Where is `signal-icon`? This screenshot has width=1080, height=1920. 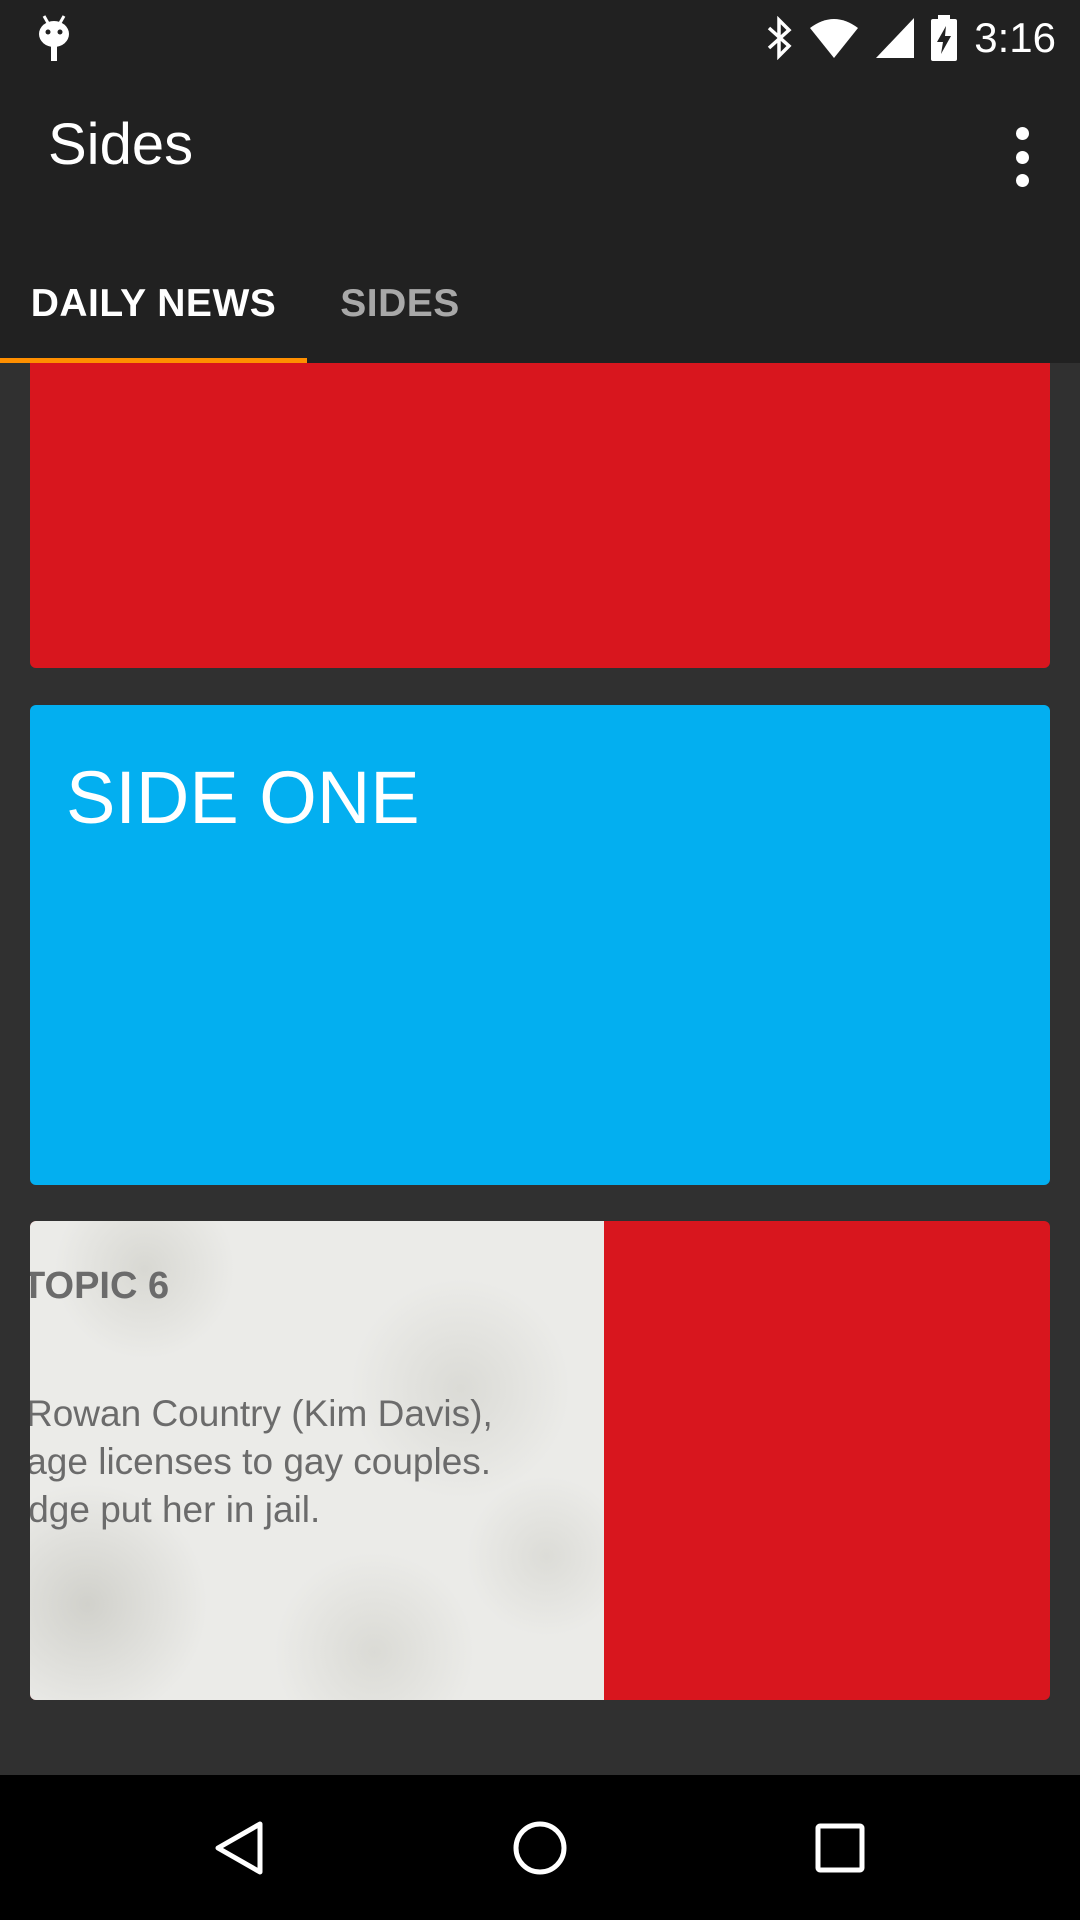
signal-icon is located at coordinates (895, 38).